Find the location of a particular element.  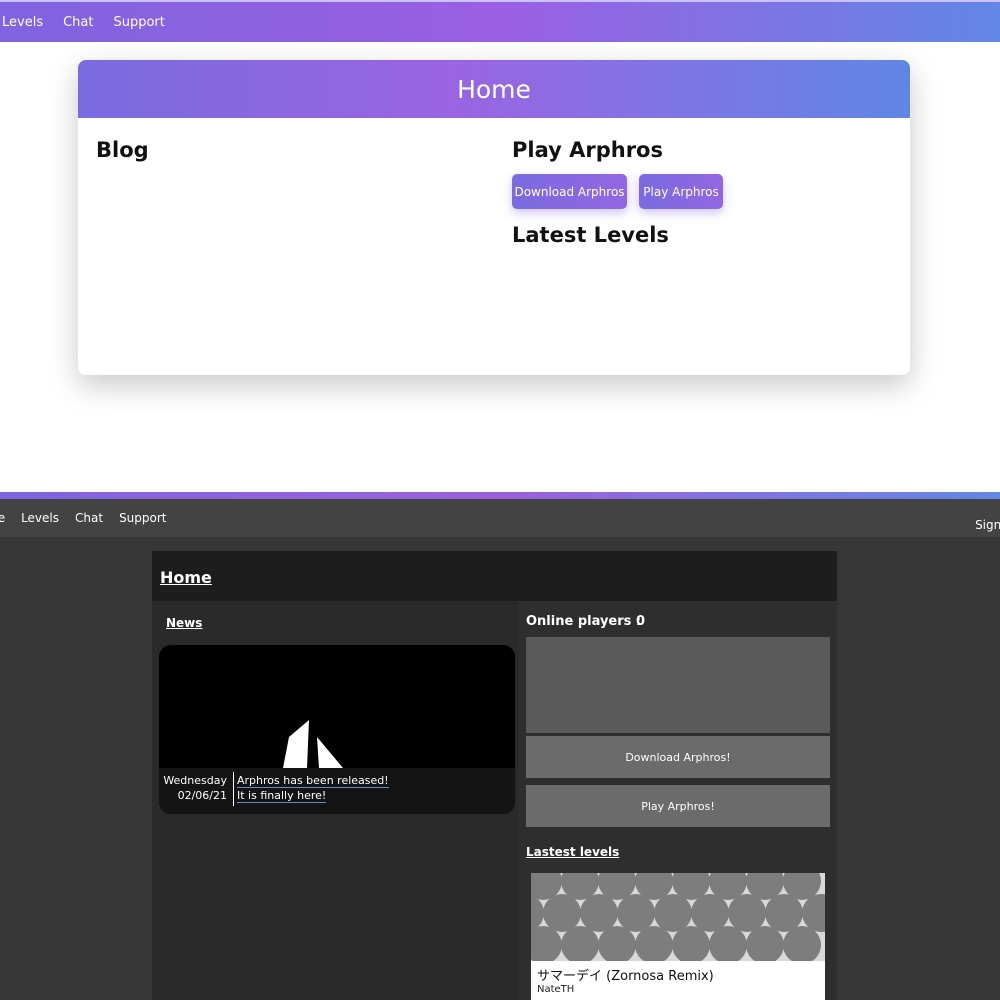

home-card-header: Home is located at coordinates (494, 89).